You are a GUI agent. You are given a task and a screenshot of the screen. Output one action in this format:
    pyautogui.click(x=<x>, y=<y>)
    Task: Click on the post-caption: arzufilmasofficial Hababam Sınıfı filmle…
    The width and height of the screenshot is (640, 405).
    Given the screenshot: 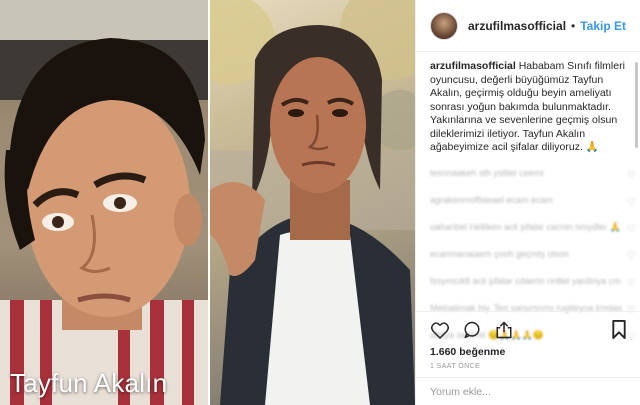 What is the action you would take?
    pyautogui.click(x=530, y=107)
    